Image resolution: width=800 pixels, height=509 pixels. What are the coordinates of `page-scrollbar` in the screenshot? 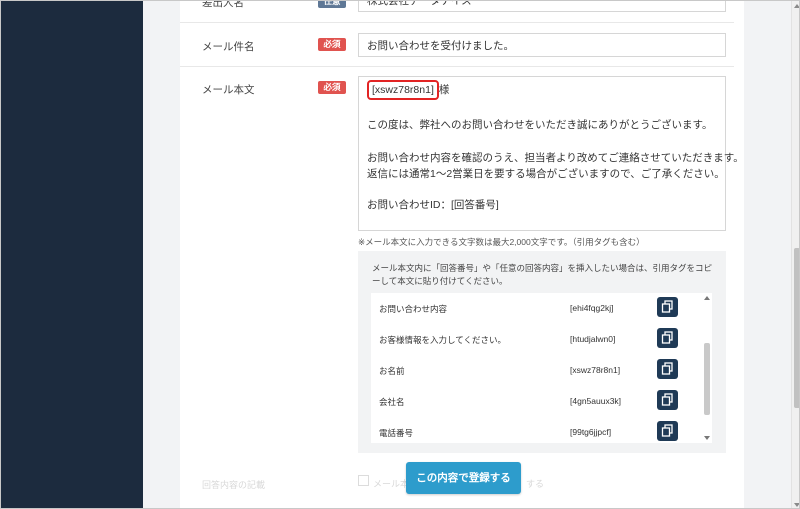 It's located at (795, 254).